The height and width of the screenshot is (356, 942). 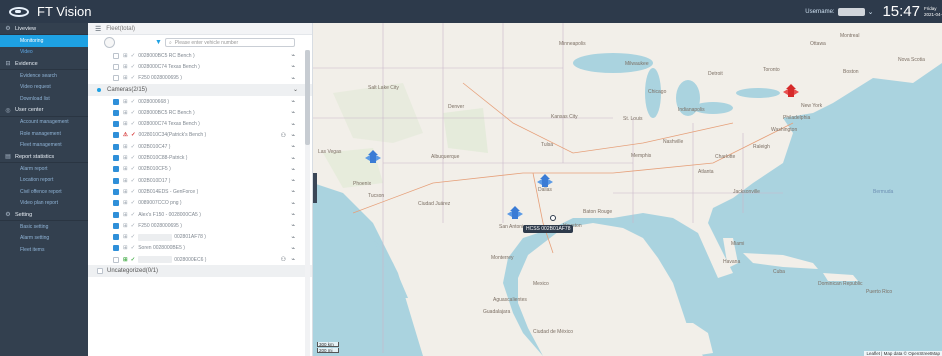 I want to click on sidebar-item-role-management: Role management, so click(x=44, y=134).